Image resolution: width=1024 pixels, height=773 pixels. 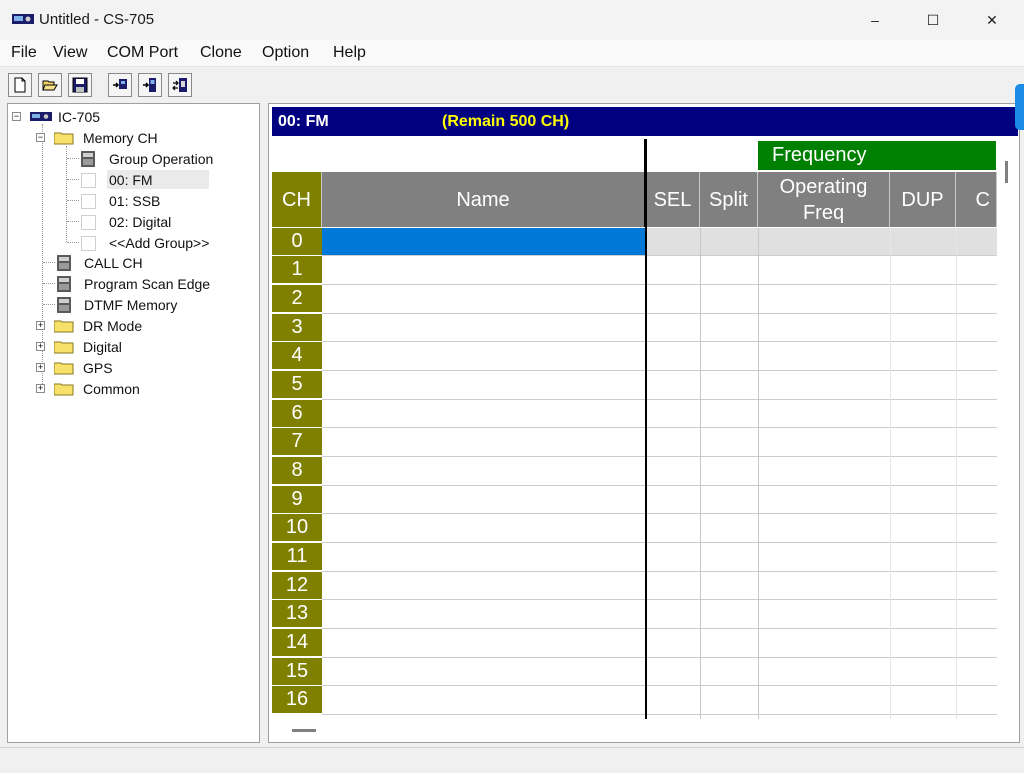 I want to click on side-panel-tab, so click(x=1019, y=107).